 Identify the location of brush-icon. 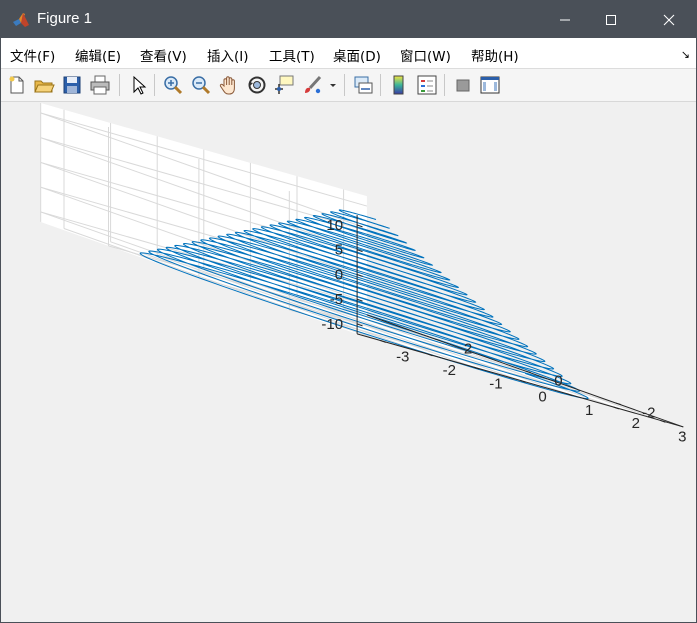
(313, 84).